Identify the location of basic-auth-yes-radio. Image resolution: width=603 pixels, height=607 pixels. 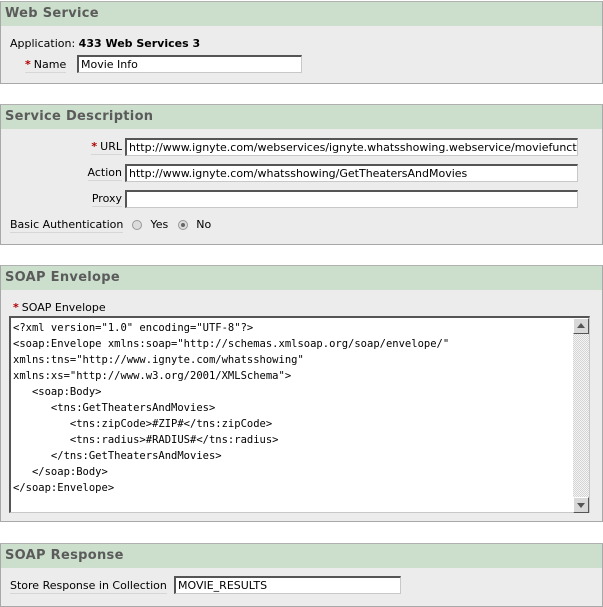
(137, 225).